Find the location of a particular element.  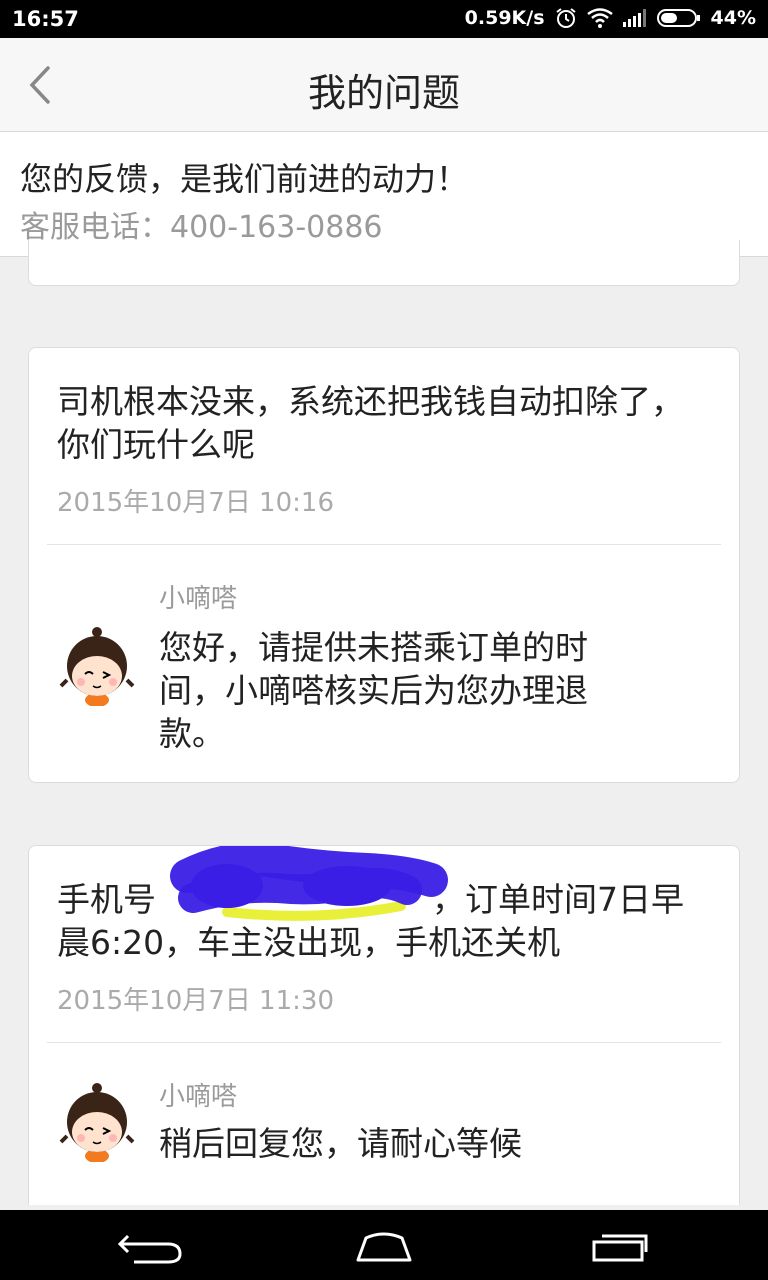

network-speed: 0.59K/s is located at coordinates (504, 18).